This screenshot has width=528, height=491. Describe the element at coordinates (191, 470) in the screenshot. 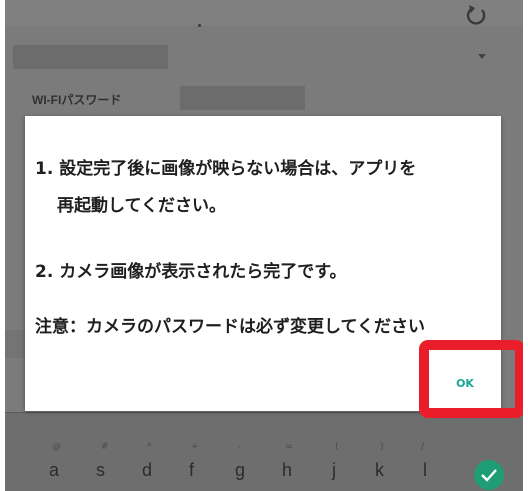

I see `key-f: f` at that location.